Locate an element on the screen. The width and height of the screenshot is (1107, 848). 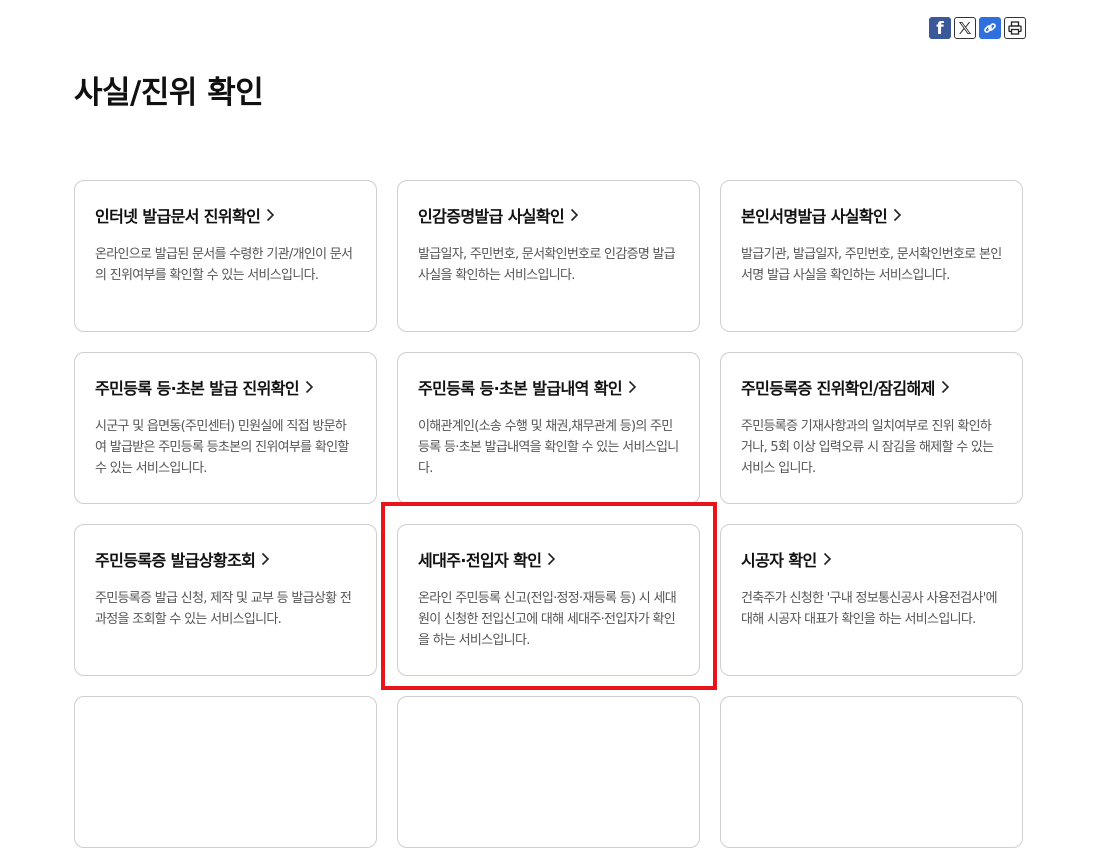
card-title: 주민등록 등·초본 발급내역 확인 is located at coordinates (548, 387).